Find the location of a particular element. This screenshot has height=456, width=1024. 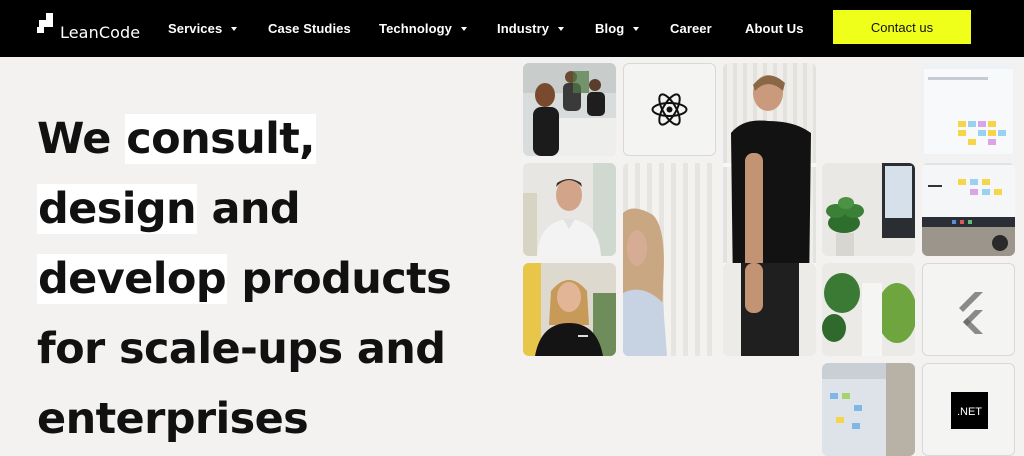

flutter-icon is located at coordinates (971, 313).